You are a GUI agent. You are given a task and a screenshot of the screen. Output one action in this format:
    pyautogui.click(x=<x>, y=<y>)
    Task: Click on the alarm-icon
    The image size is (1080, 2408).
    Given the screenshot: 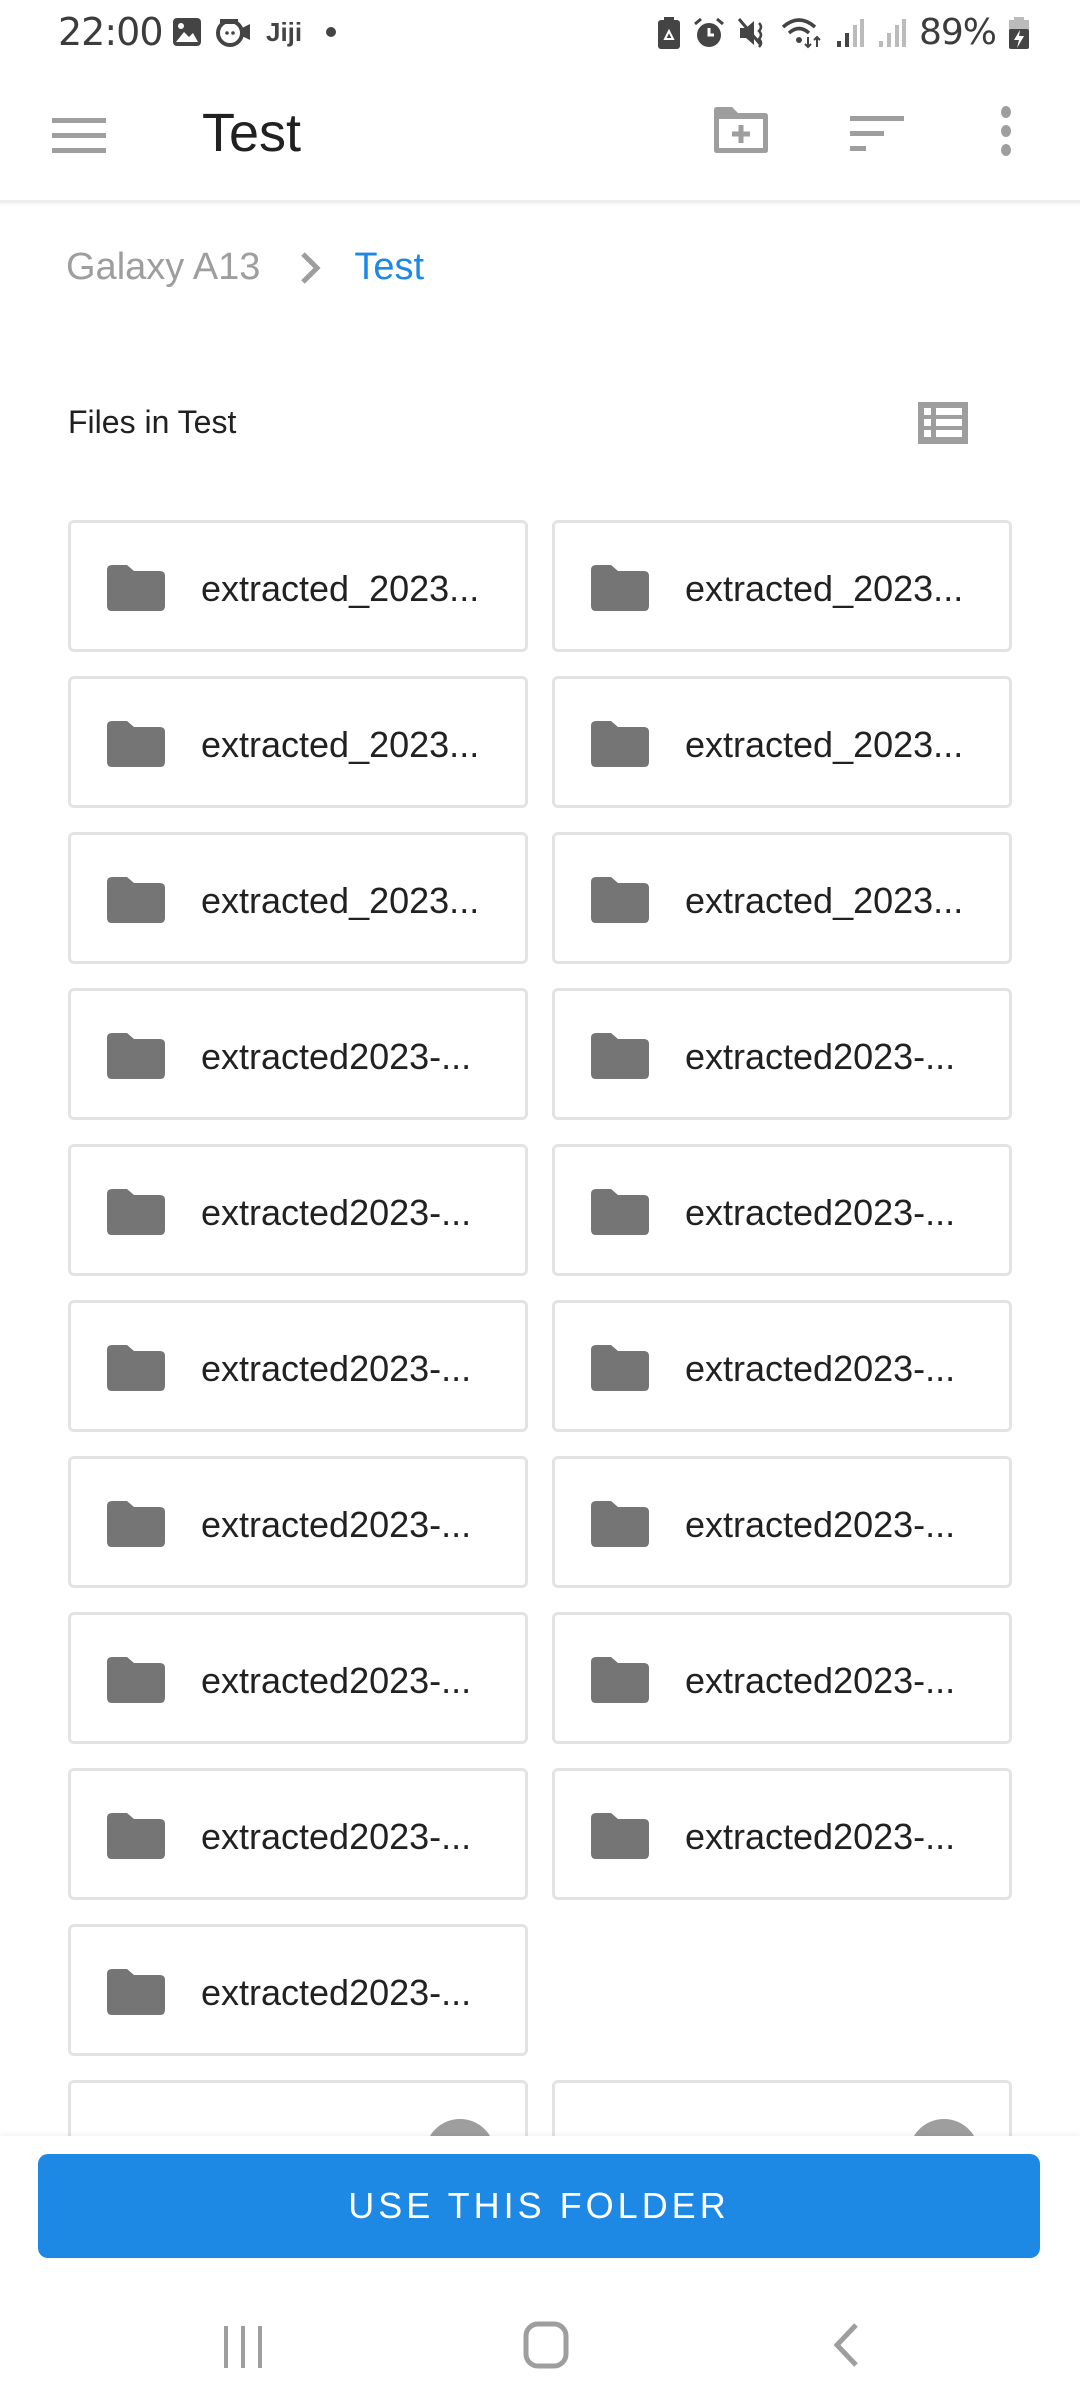 What is the action you would take?
    pyautogui.click(x=709, y=32)
    